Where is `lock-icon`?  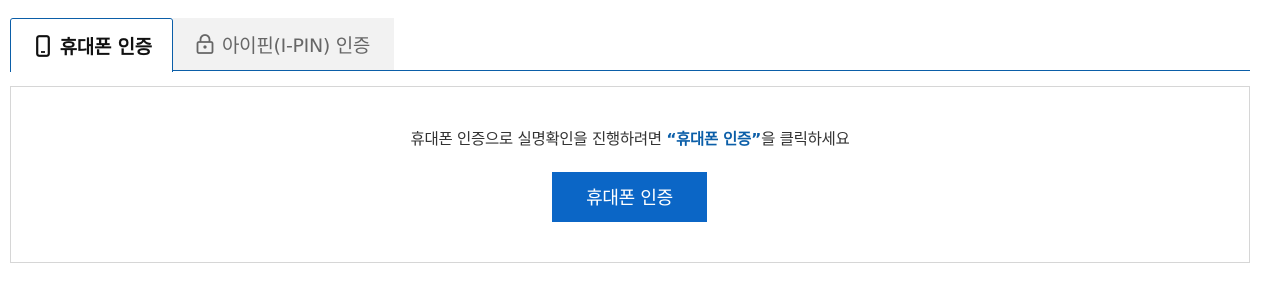
lock-icon is located at coordinates (205, 44).